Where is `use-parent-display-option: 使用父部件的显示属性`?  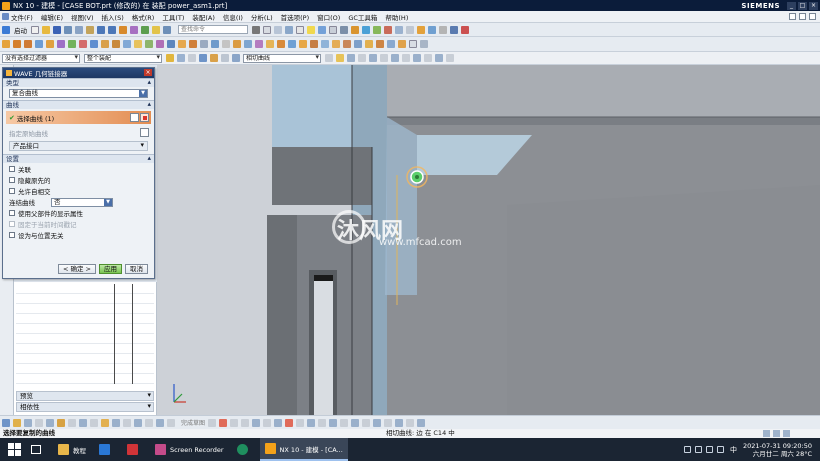
use-parent-display-option: 使用父部件的显示属性 is located at coordinates (78, 213).